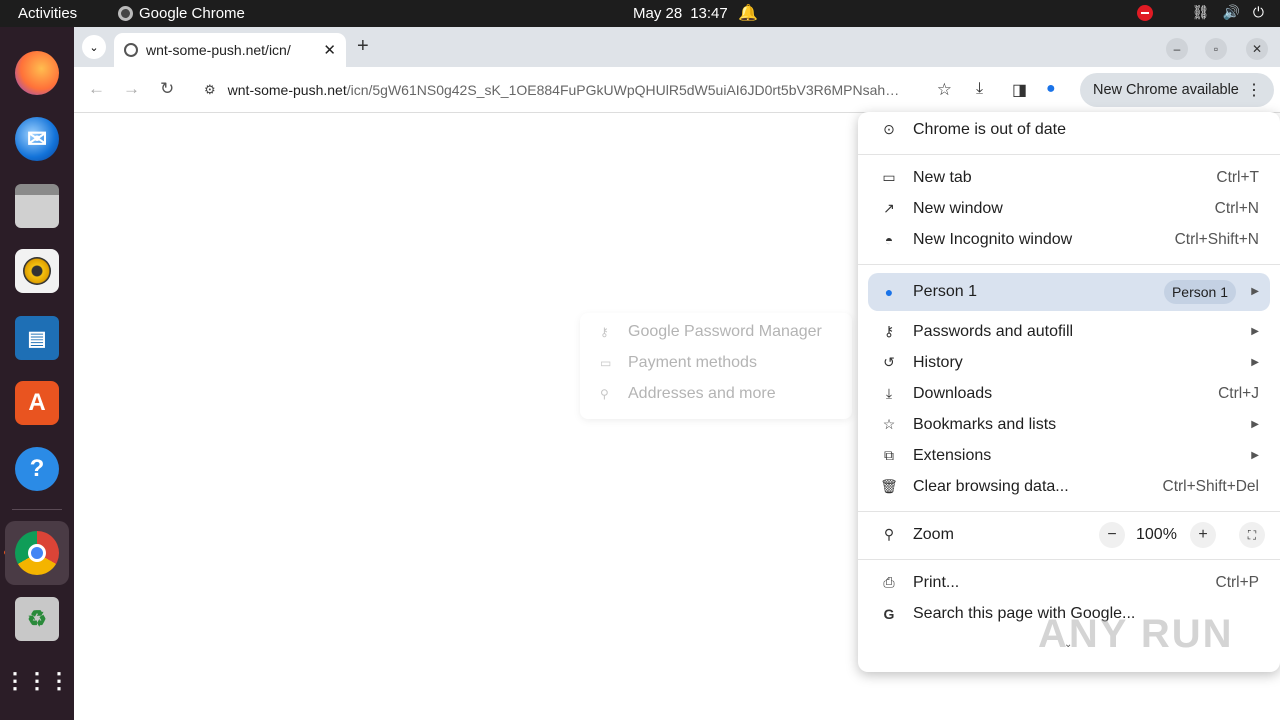  I want to click on network-icon: ⛓, so click(1200, 12).